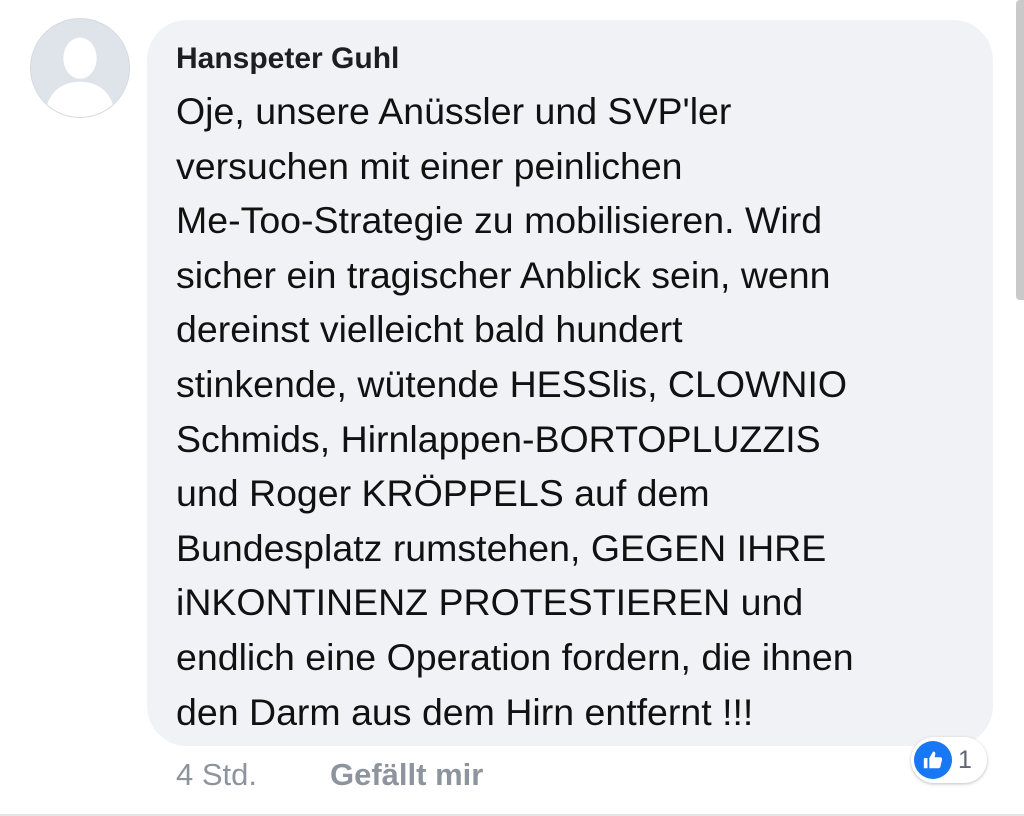 The image size is (1024, 816). What do you see at coordinates (406, 775) in the screenshot?
I see `like-button: Gefällt mir` at bounding box center [406, 775].